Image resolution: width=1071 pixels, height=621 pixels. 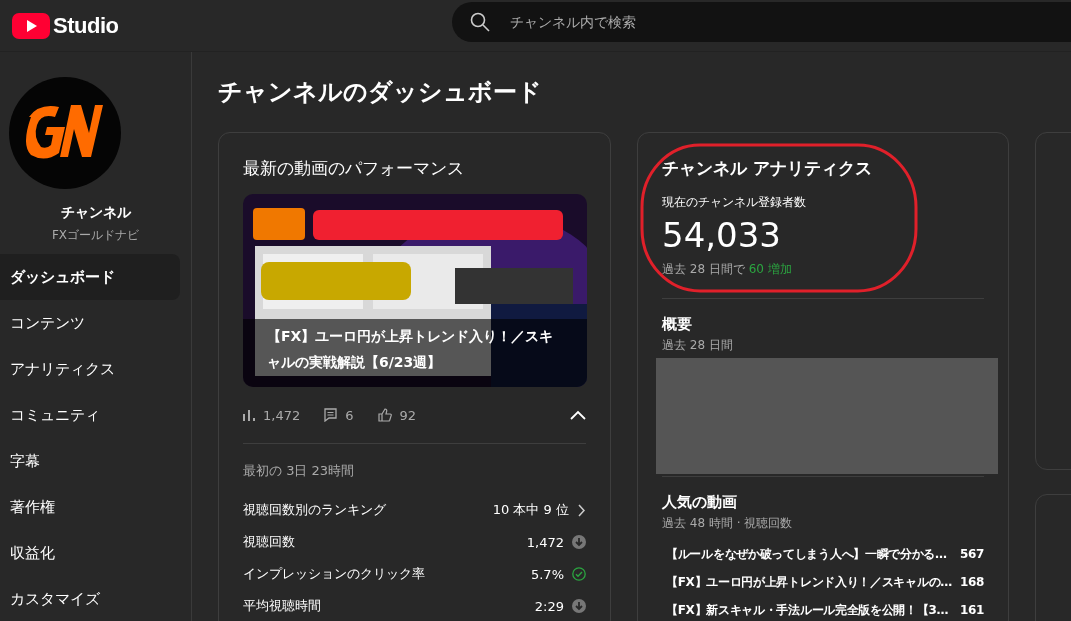 What do you see at coordinates (698, 345) in the screenshot?
I see `period-label: 過去 28 日間` at bounding box center [698, 345].